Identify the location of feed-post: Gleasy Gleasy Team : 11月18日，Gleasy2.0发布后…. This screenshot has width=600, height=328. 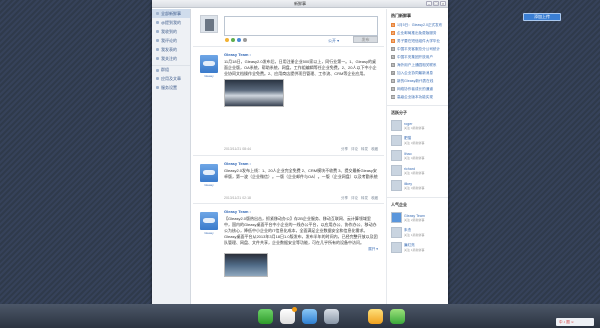
(288, 100).